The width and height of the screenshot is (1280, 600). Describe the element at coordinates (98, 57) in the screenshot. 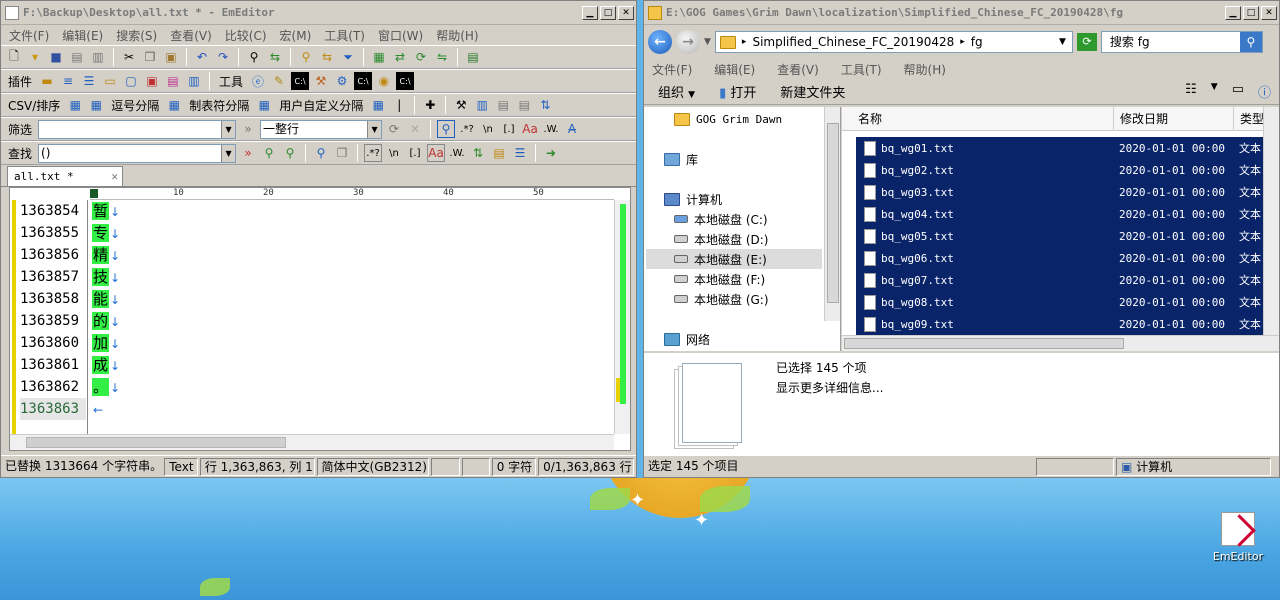

I see `print-preview-icon: ▥` at that location.